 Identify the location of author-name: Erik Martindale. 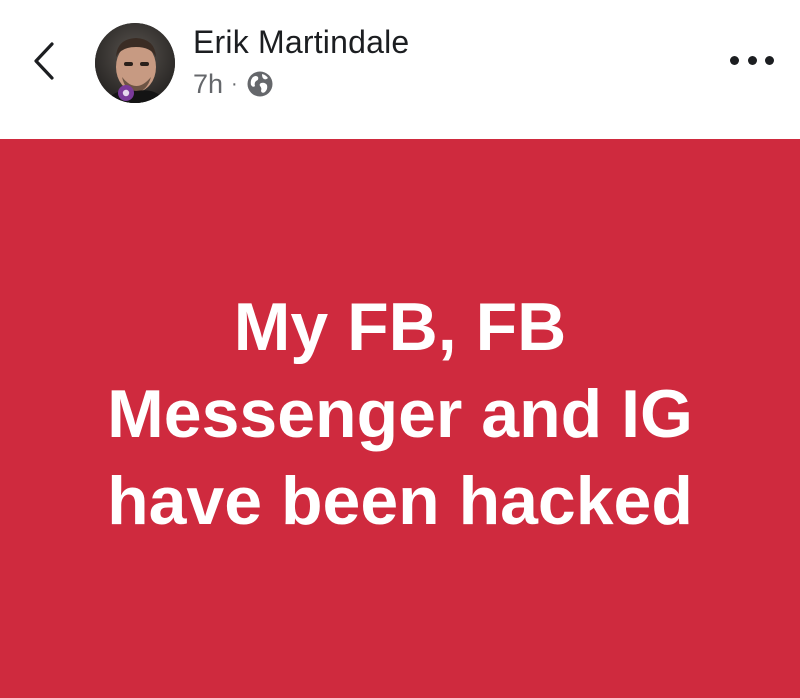
(301, 42).